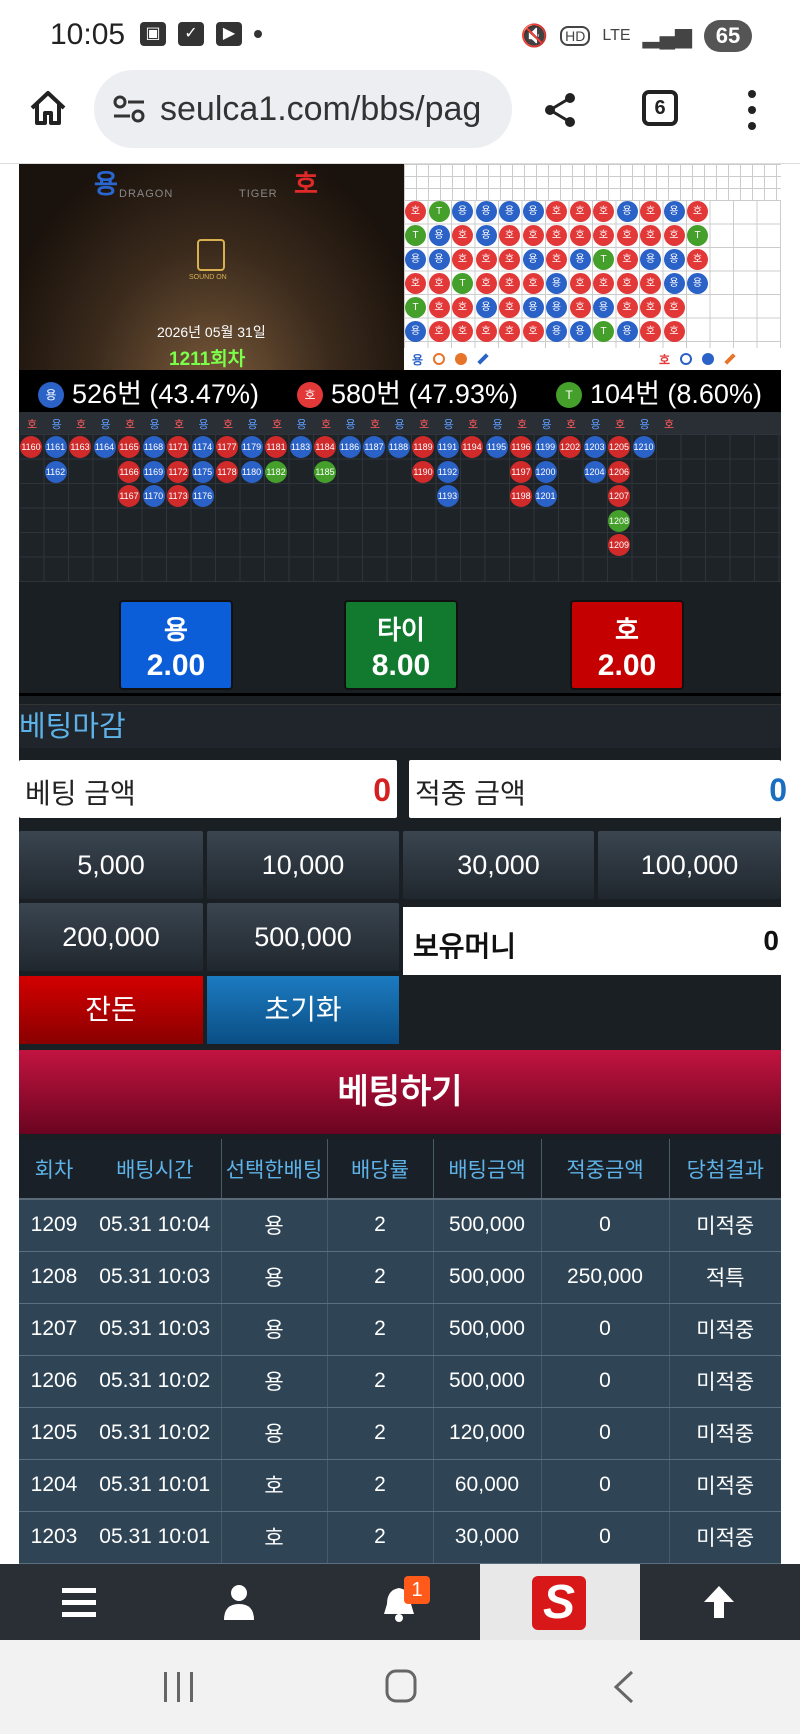 The image size is (800, 1734). I want to click on road-round: 1202, so click(570, 447).